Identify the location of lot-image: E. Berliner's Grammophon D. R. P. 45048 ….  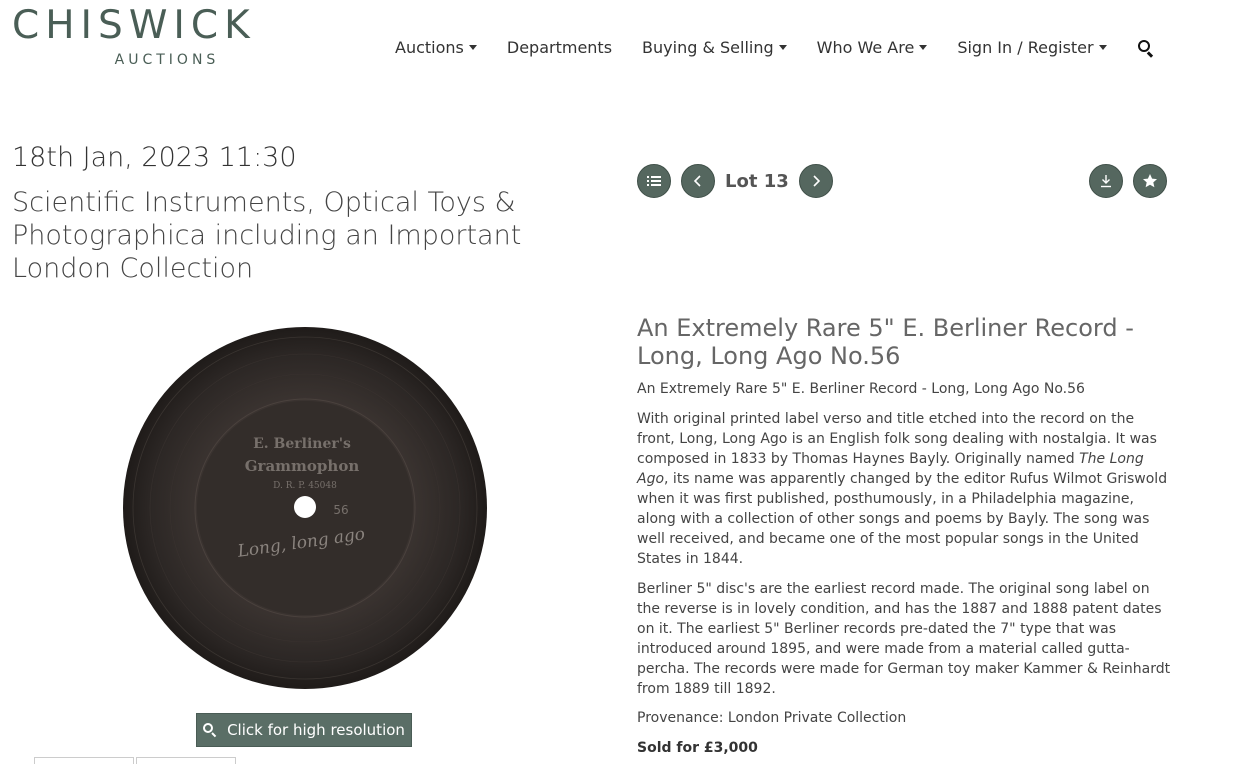
(305, 508).